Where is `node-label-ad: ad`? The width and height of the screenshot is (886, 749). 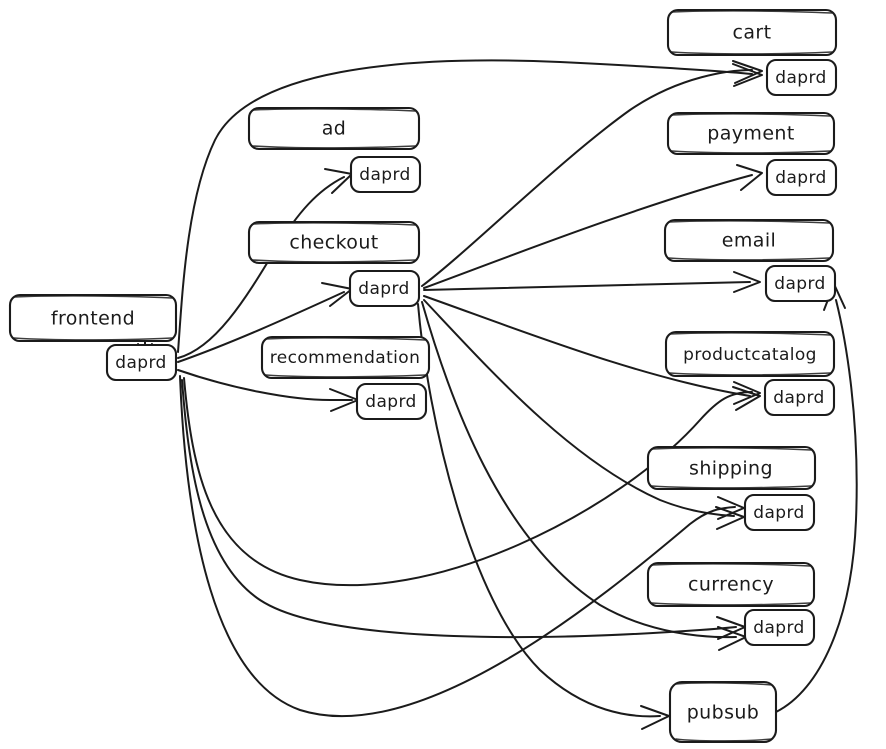
node-label-ad: ad is located at coordinates (334, 129).